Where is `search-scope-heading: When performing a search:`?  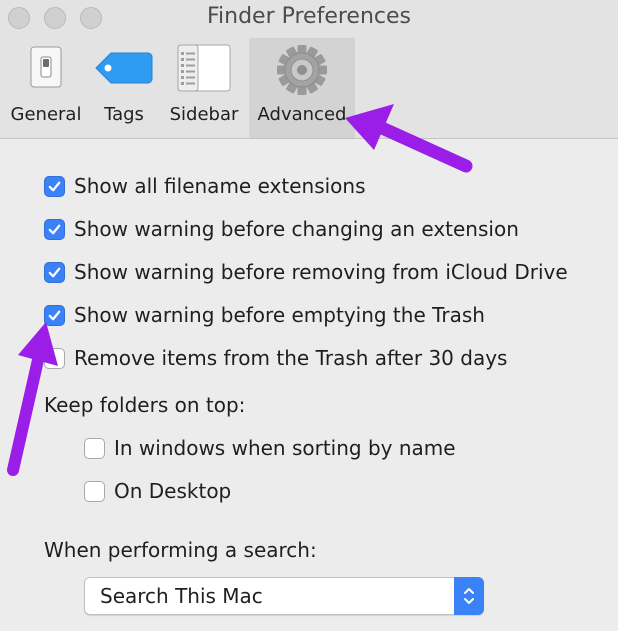
search-scope-heading: When performing a search: is located at coordinates (180, 550).